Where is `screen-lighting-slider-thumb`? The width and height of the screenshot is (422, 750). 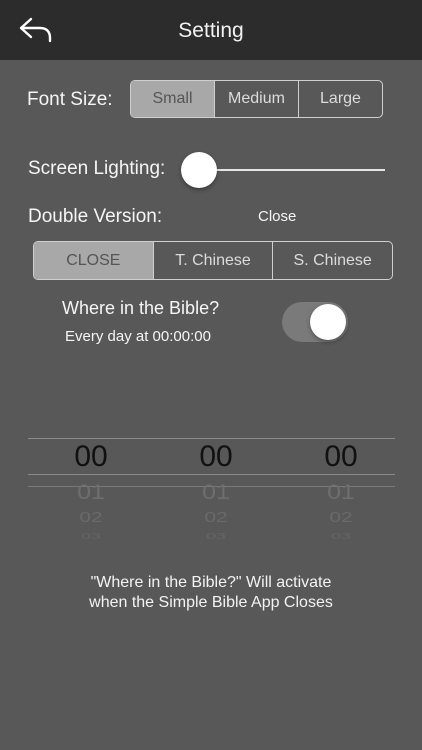
screen-lighting-slider-thumb is located at coordinates (199, 170).